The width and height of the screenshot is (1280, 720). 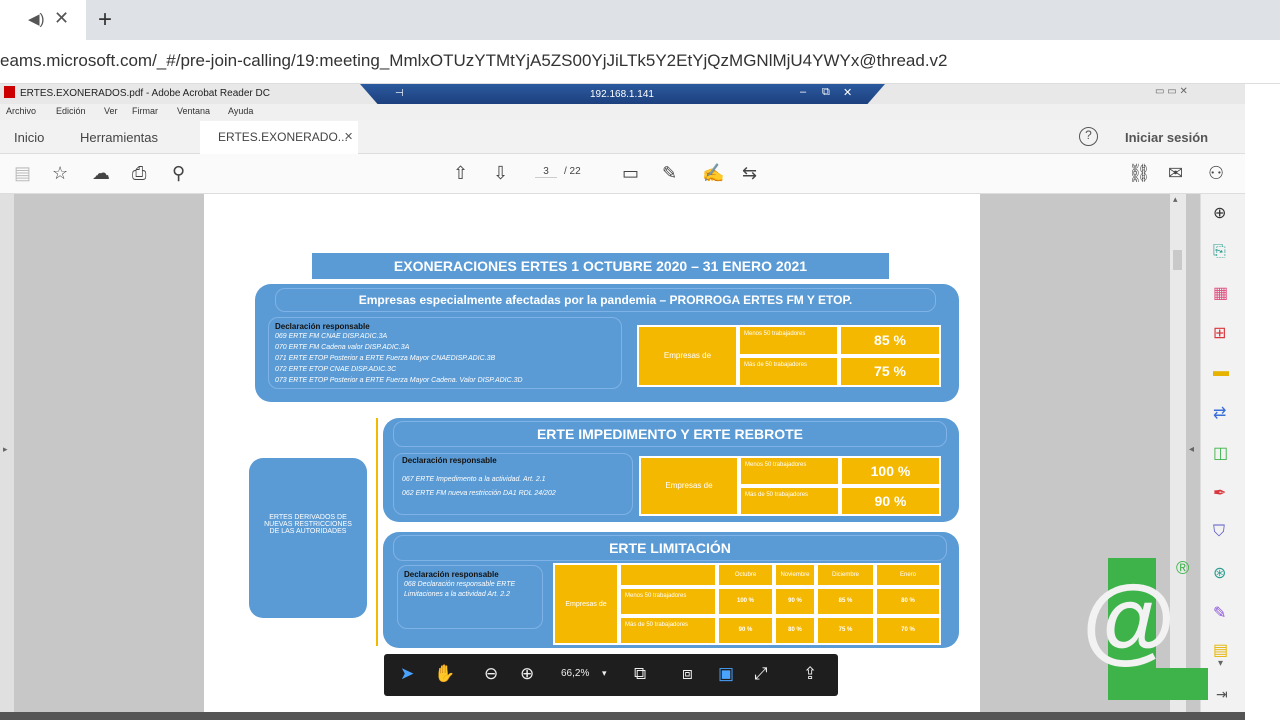 What do you see at coordinates (788, 371) in the screenshot?
I see `section-1-row-2: Más de 50 trabajadores` at bounding box center [788, 371].